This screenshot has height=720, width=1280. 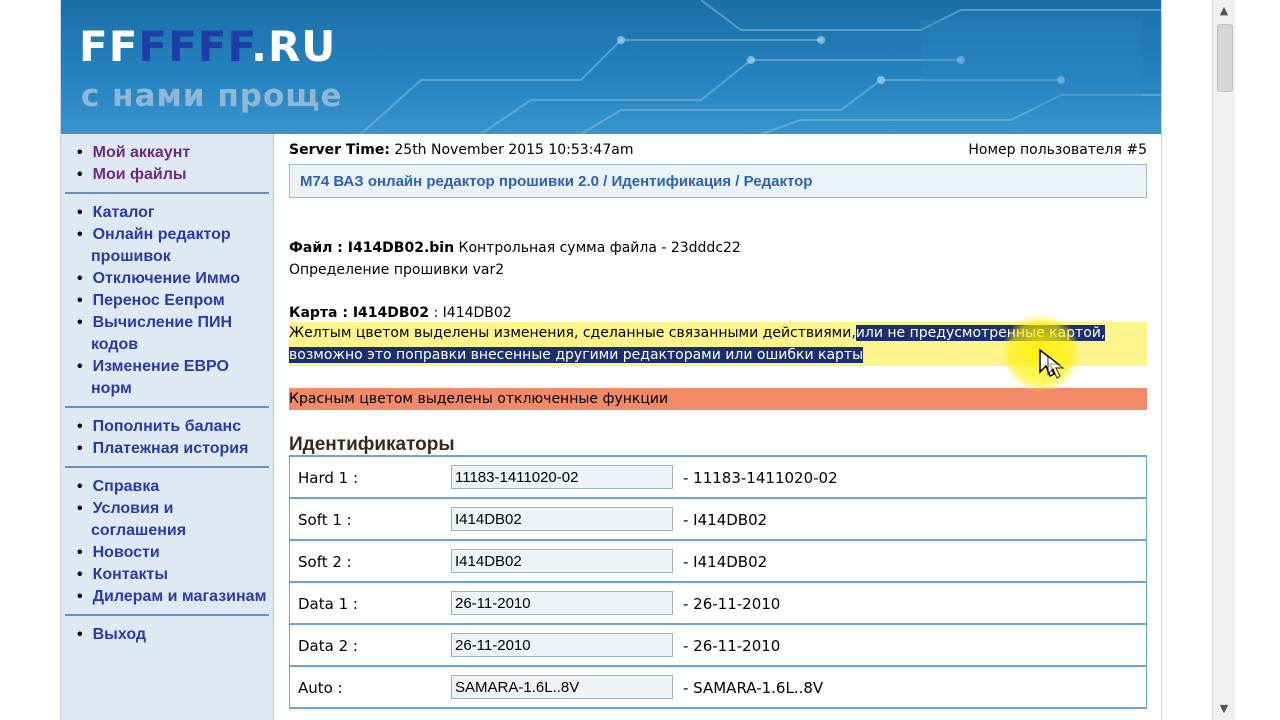 What do you see at coordinates (173, 153) in the screenshot?
I see `sidebar-item-my-account: • Мой аккаунт` at bounding box center [173, 153].